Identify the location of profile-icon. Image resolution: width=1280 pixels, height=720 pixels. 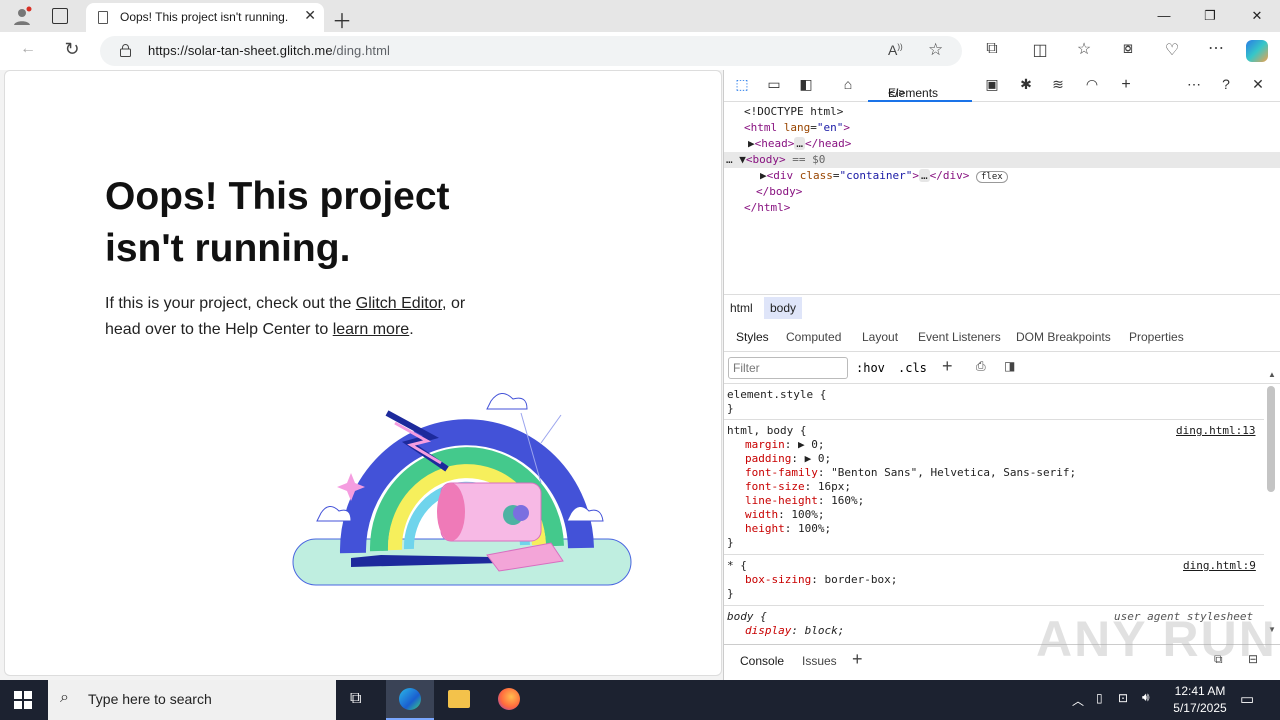
(22, 16).